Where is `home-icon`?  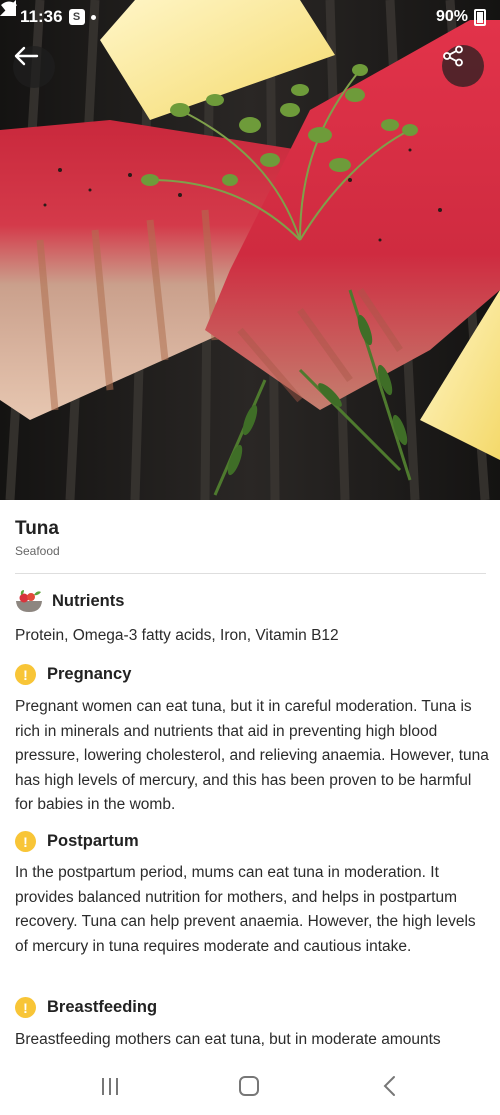
home-icon is located at coordinates (249, 1086).